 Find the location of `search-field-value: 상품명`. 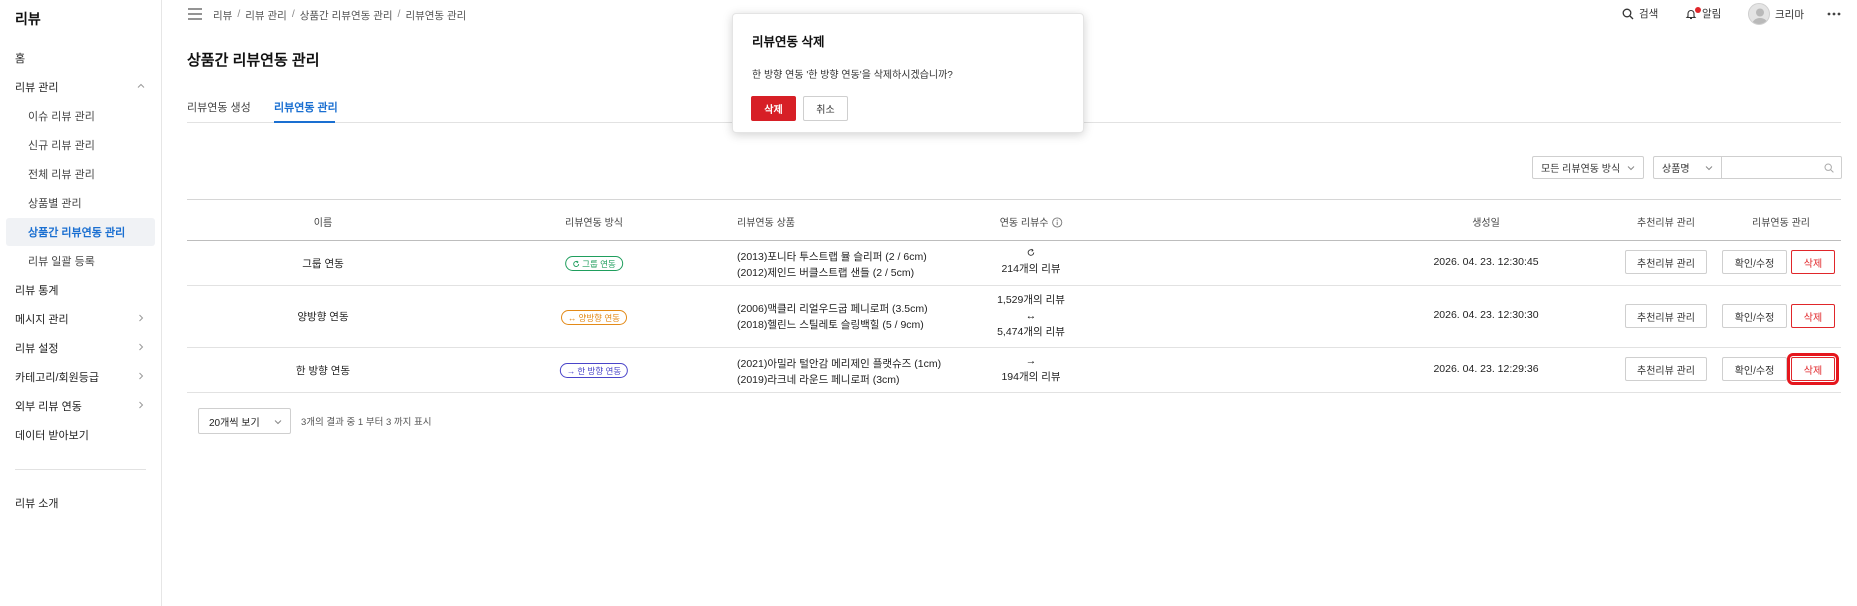

search-field-value: 상품명 is located at coordinates (1676, 169).